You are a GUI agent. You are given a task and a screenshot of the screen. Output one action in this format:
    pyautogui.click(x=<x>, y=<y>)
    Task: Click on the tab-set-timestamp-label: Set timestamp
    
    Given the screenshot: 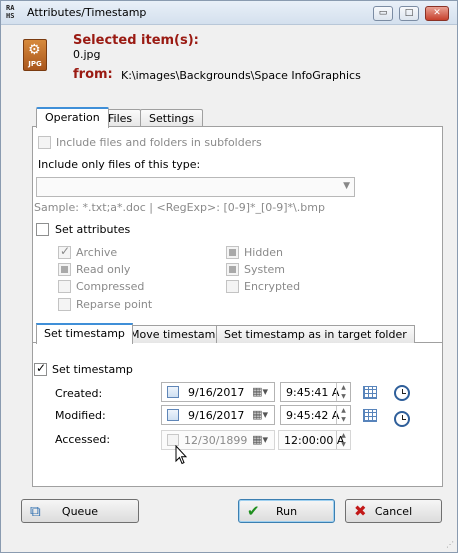 What is the action you would take?
    pyautogui.click(x=84, y=333)
    